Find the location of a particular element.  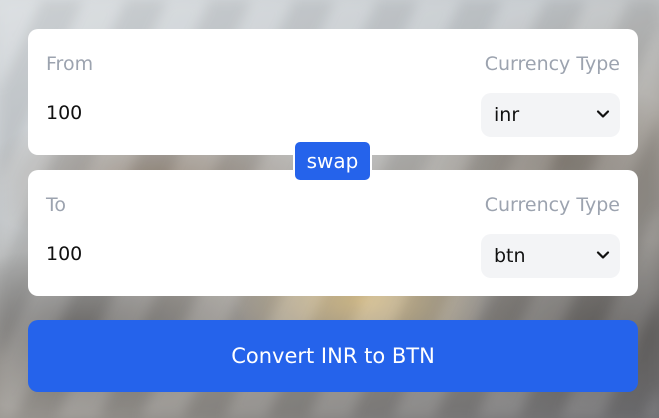

to-currency-value: btn is located at coordinates (510, 256).